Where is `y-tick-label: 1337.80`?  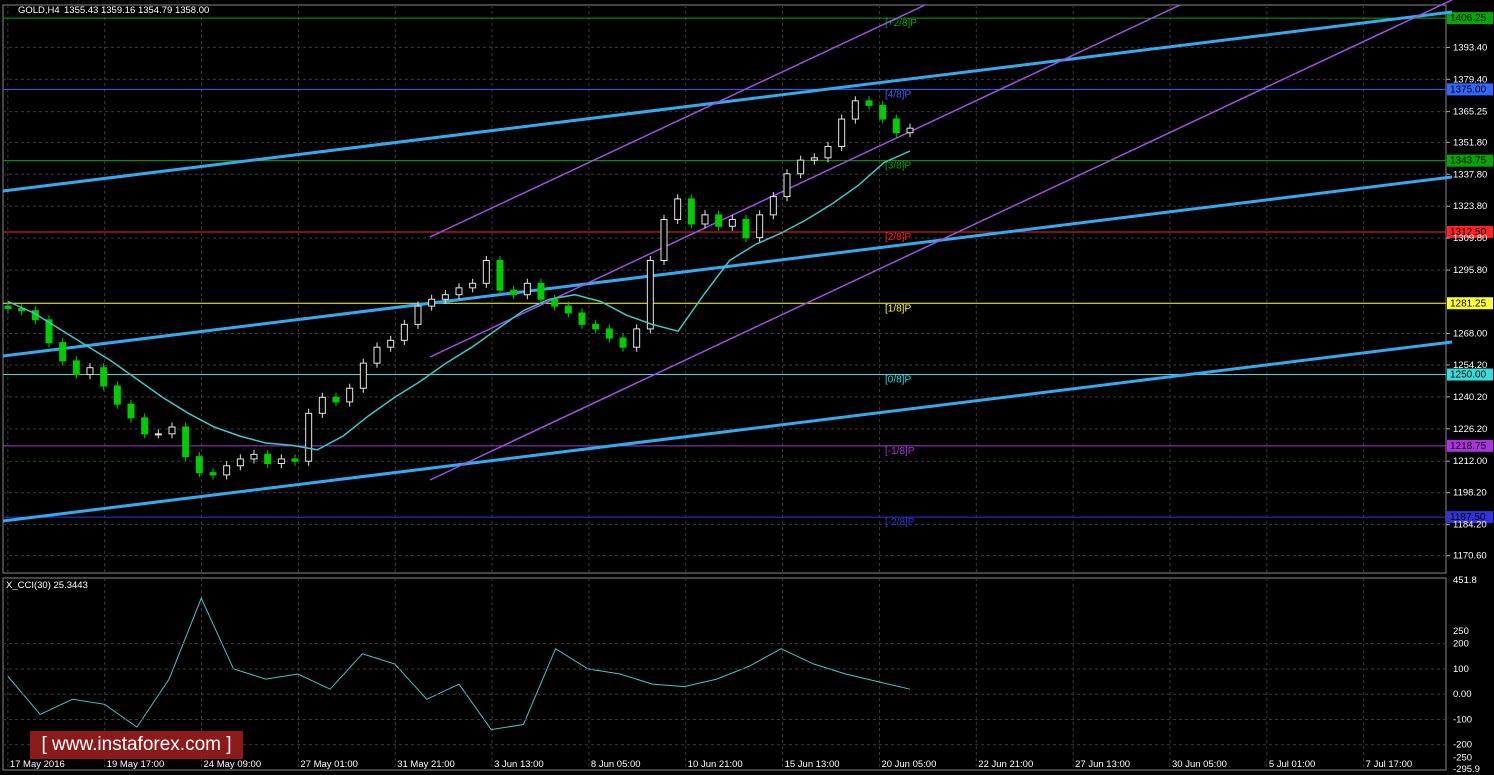 y-tick-label: 1337.80 is located at coordinates (1470, 174).